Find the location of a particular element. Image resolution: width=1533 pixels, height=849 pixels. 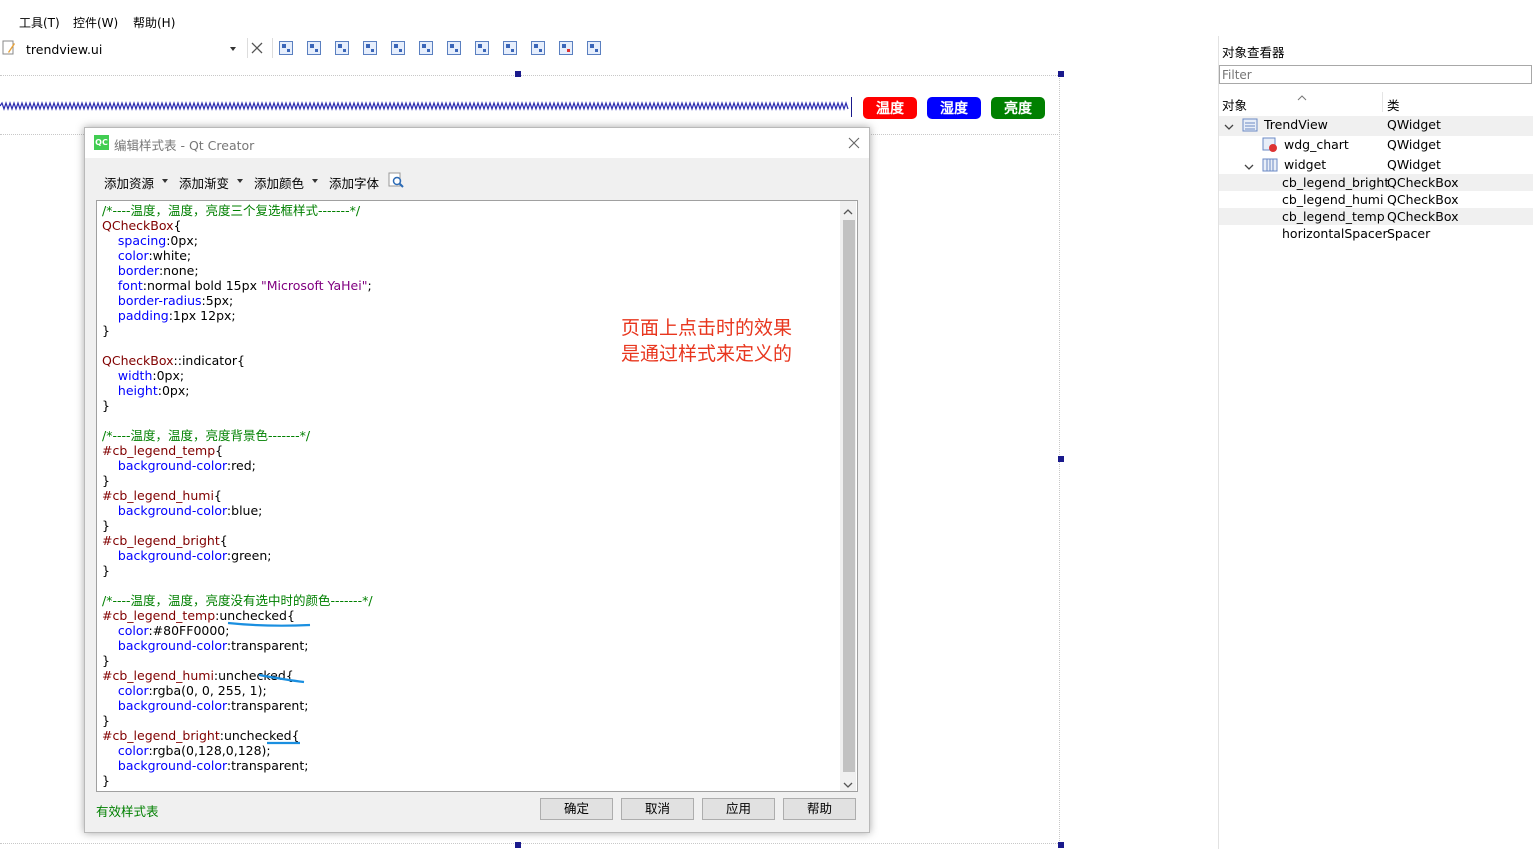

annotation-line-2: 是通过样式来定义的 is located at coordinates (707, 354).